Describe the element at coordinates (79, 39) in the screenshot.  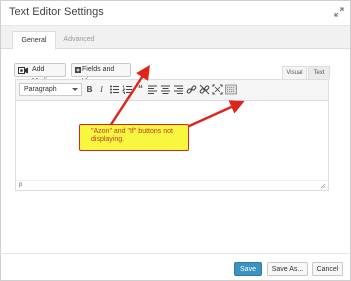
I see `tab-advanced: Advanced` at that location.